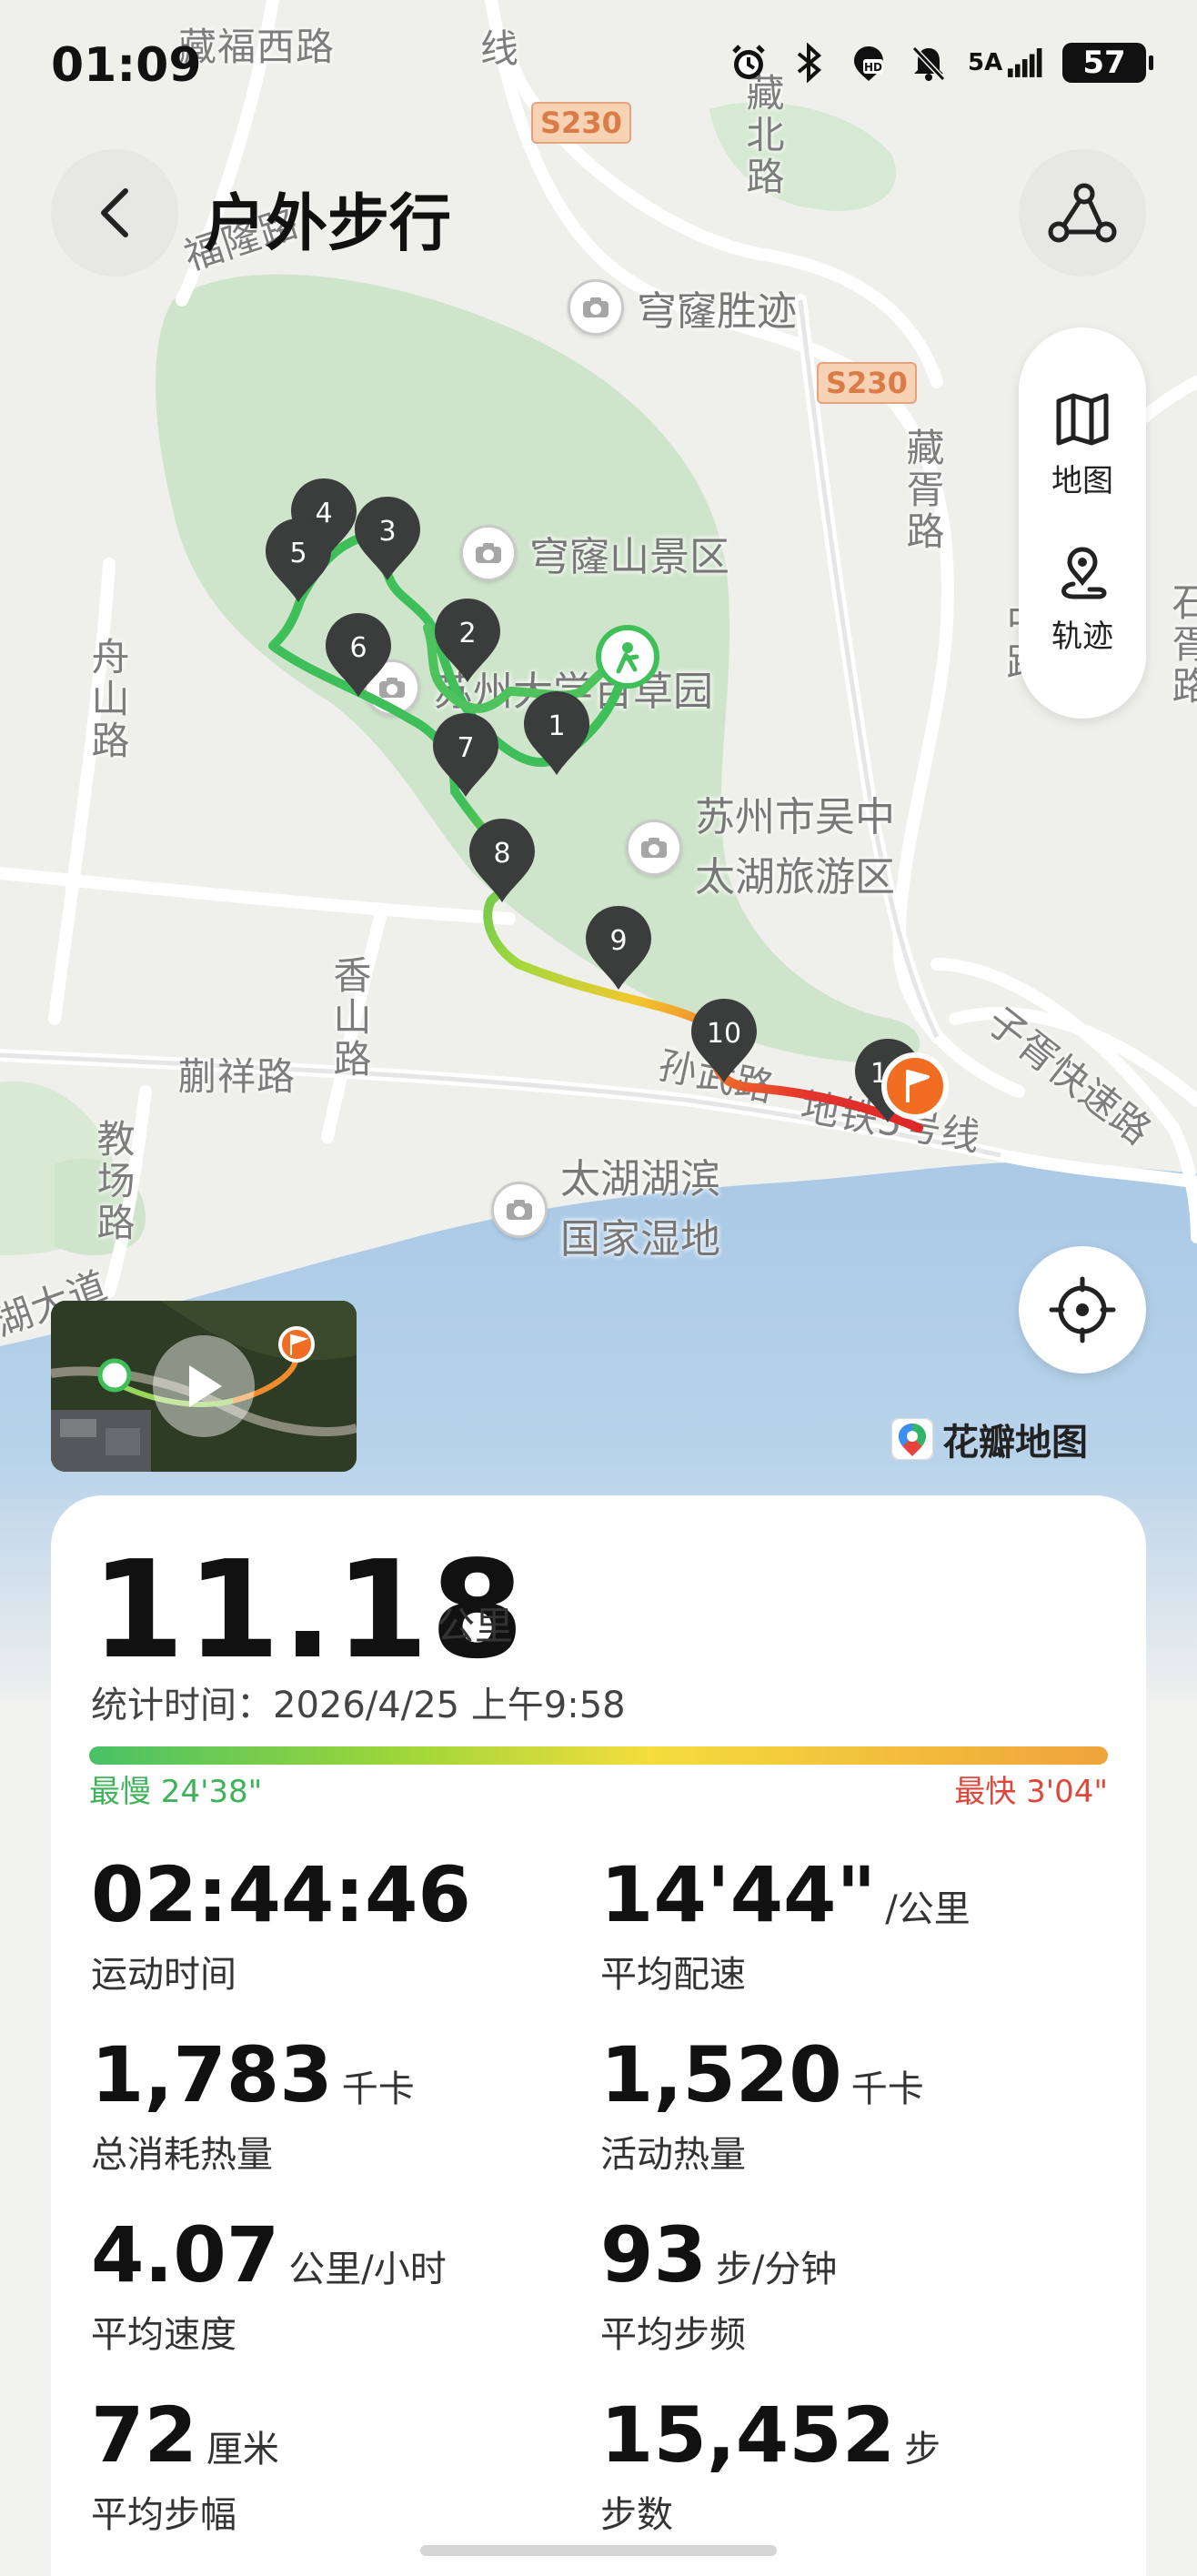  I want to click on stat-avg-stride: 72 厘米 平均步幅, so click(185, 2464).